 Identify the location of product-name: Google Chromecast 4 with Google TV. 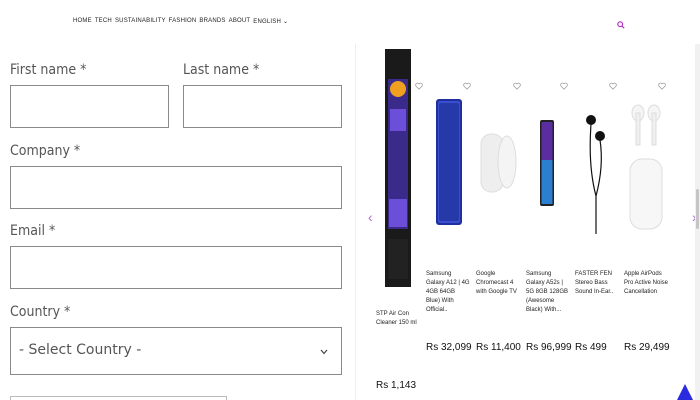
(498, 283).